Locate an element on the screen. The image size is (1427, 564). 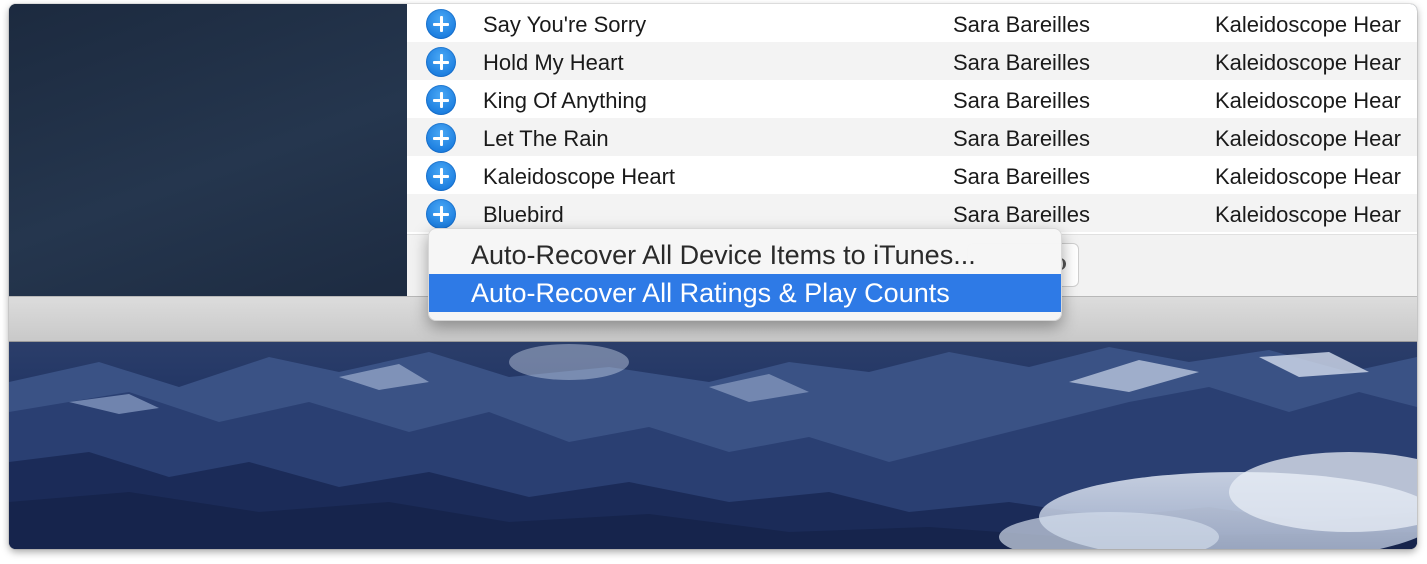
song-title: Bluebird is located at coordinates (523, 214).